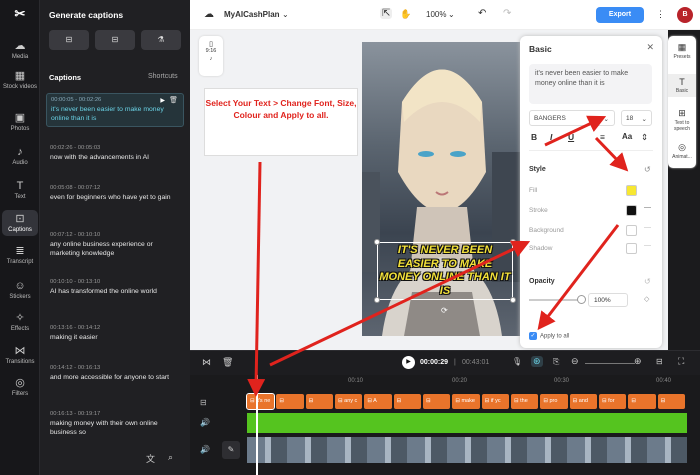 This screenshot has width=700, height=475. Describe the element at coordinates (575, 131) in the screenshot. I see `arrow-to-font` at that location.